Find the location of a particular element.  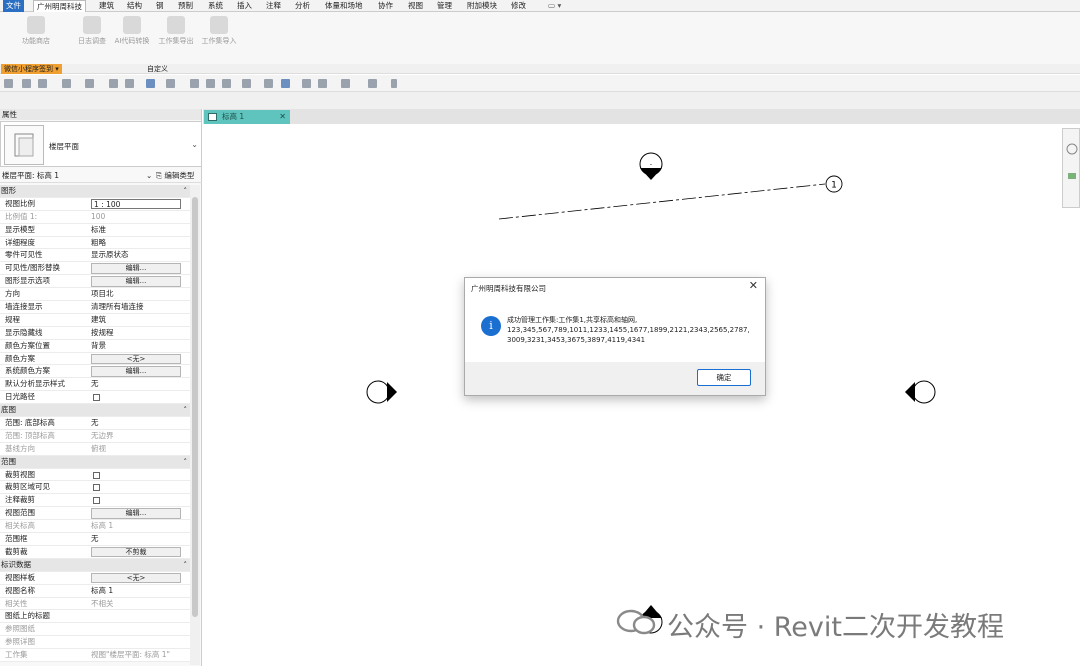

thin-lines-icon is located at coordinates (285, 83).